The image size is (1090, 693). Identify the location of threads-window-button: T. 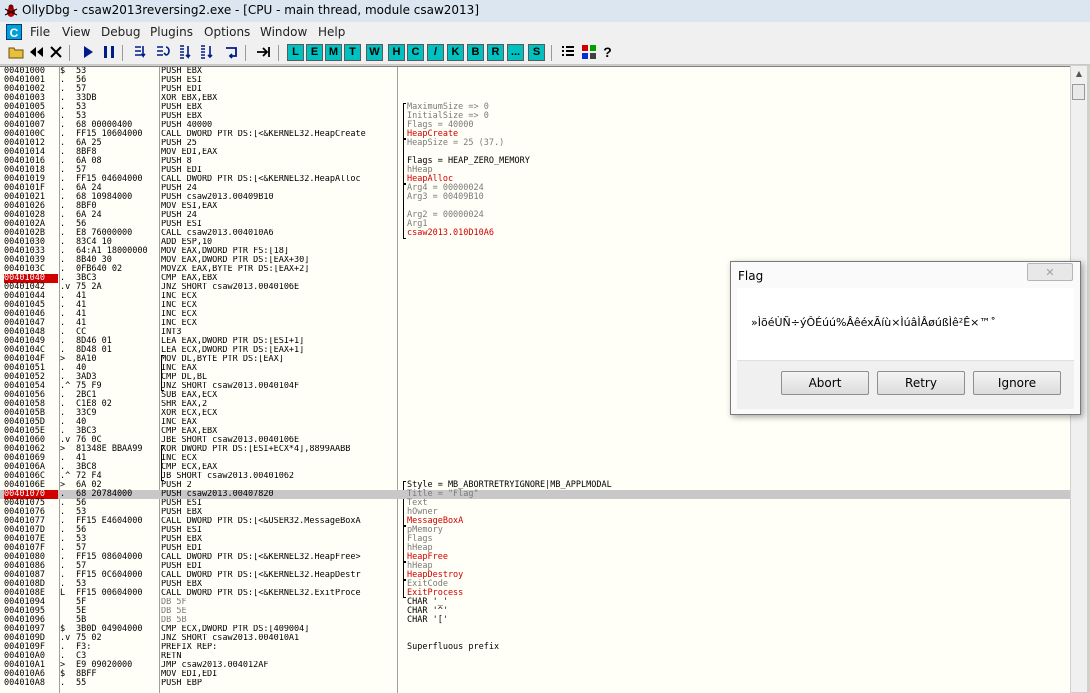
(352, 52).